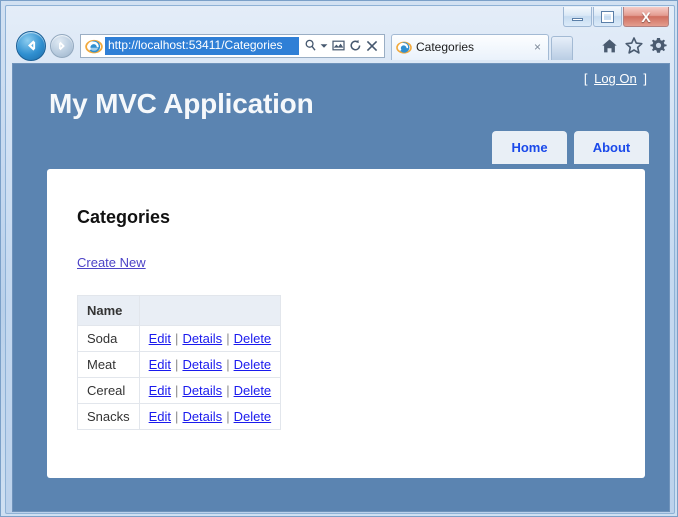 The height and width of the screenshot is (517, 678). Describe the element at coordinates (210, 310) in the screenshot. I see `column-header-actions` at that location.